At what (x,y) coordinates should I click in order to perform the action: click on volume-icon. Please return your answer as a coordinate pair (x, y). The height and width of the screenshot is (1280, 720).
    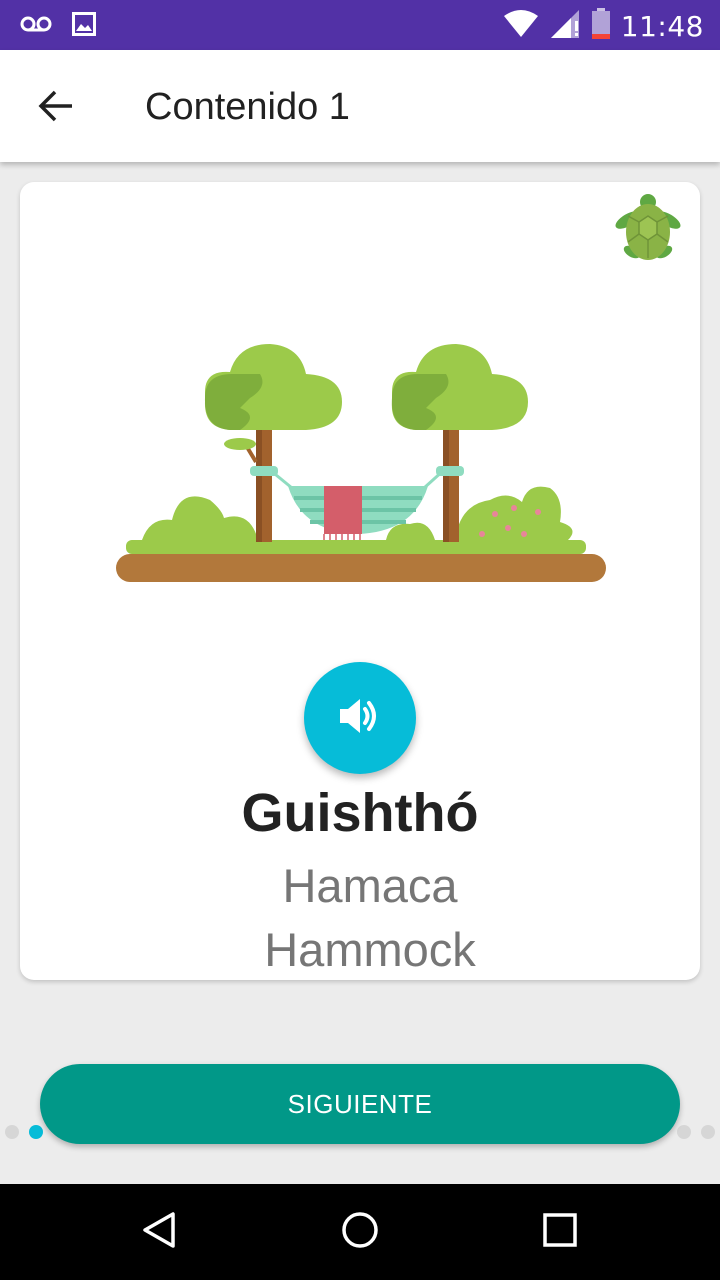
    Looking at the image, I should click on (360, 718).